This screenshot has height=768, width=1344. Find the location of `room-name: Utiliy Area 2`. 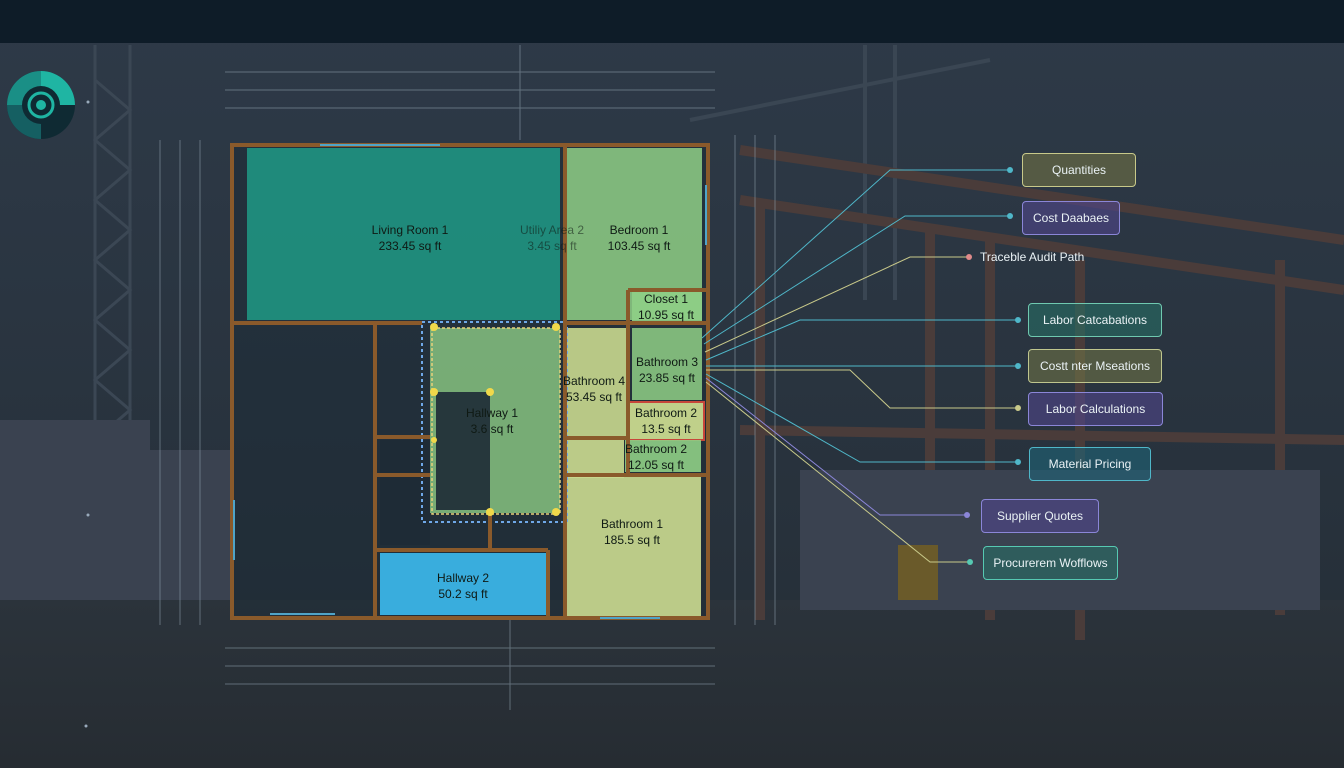

room-name: Utiliy Area 2 is located at coordinates (552, 230).